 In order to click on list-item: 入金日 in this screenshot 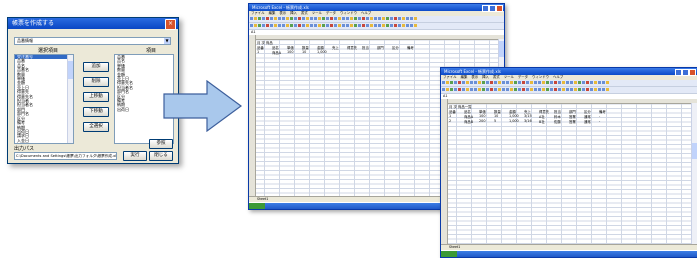, I will do `click(44, 140)`.